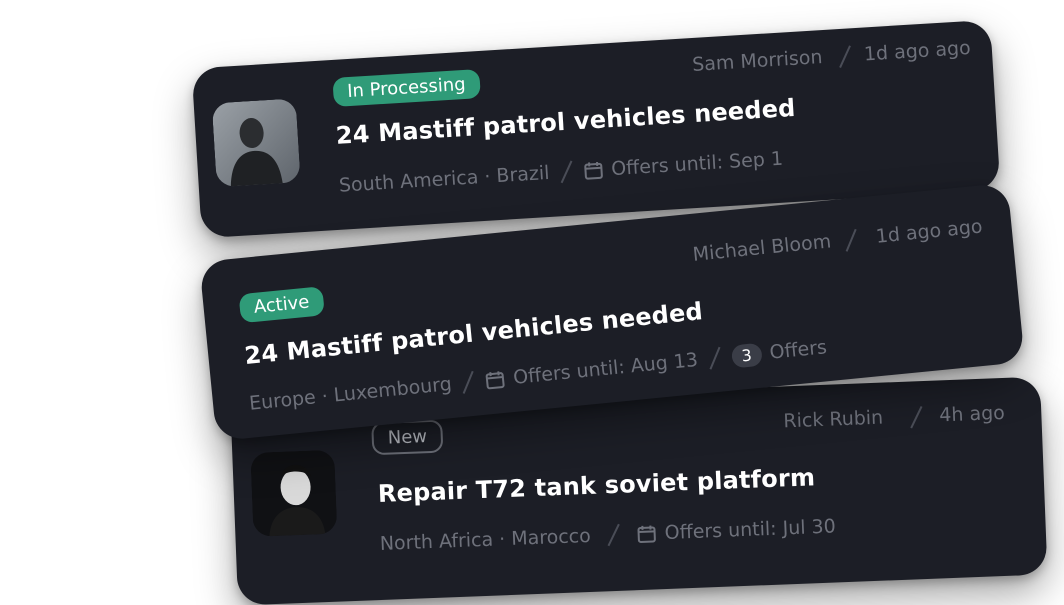 Image resolution: width=1064 pixels, height=605 pixels. Describe the element at coordinates (485, 540) in the screenshot. I see `location: North Africa · Marocco` at that location.